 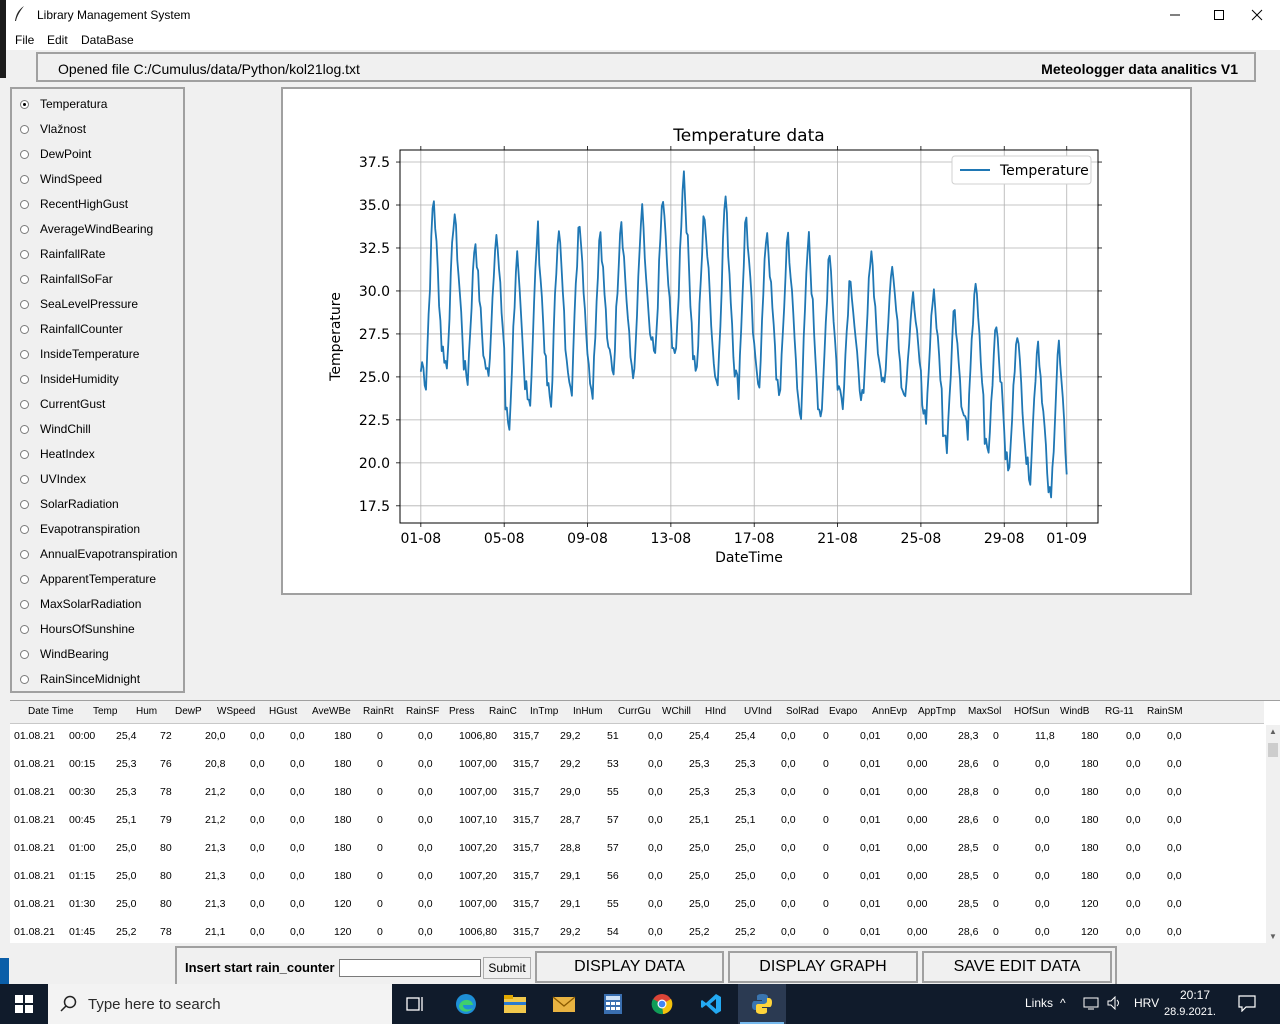 I want to click on column-header: AppTmp, so click(x=937, y=711).